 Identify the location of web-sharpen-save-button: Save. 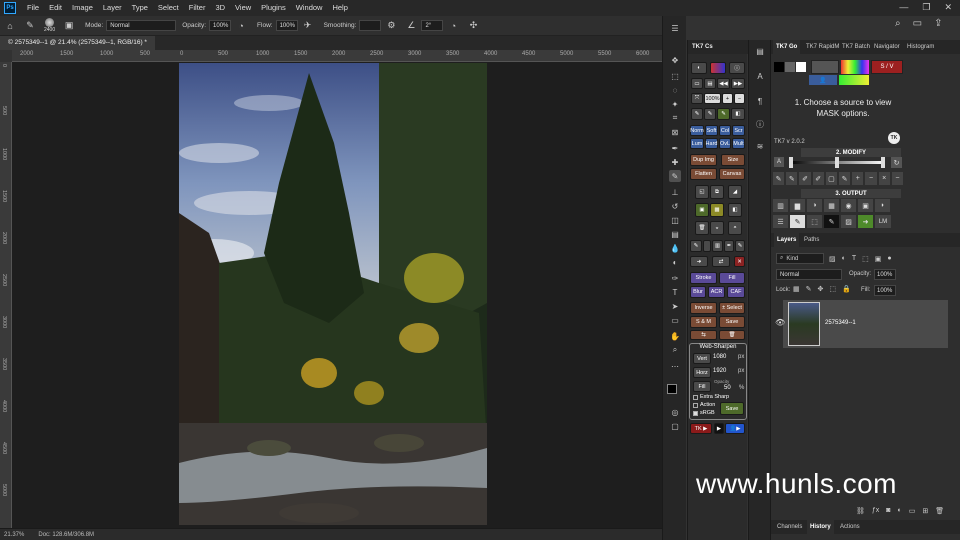
(732, 408).